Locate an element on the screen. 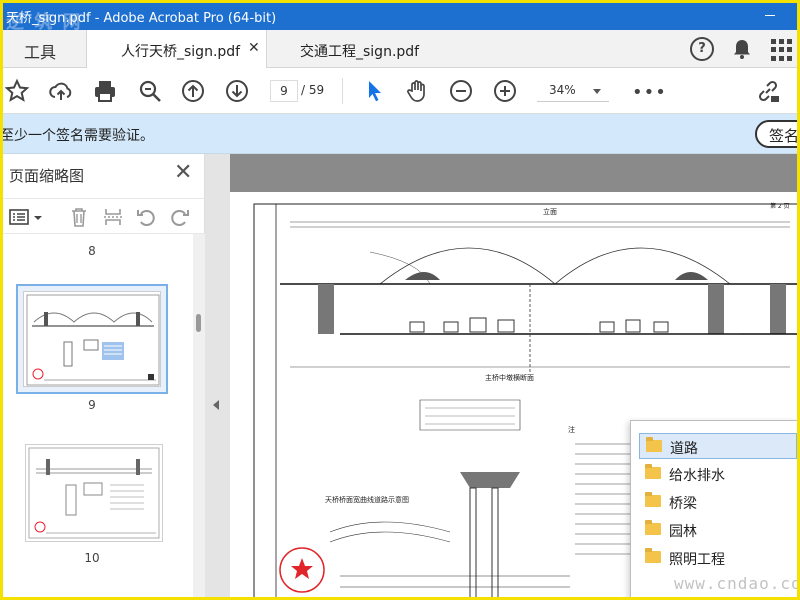 Image resolution: width=800 pixels, height=600 pixels. minimize-button is located at coordinates (770, 14).